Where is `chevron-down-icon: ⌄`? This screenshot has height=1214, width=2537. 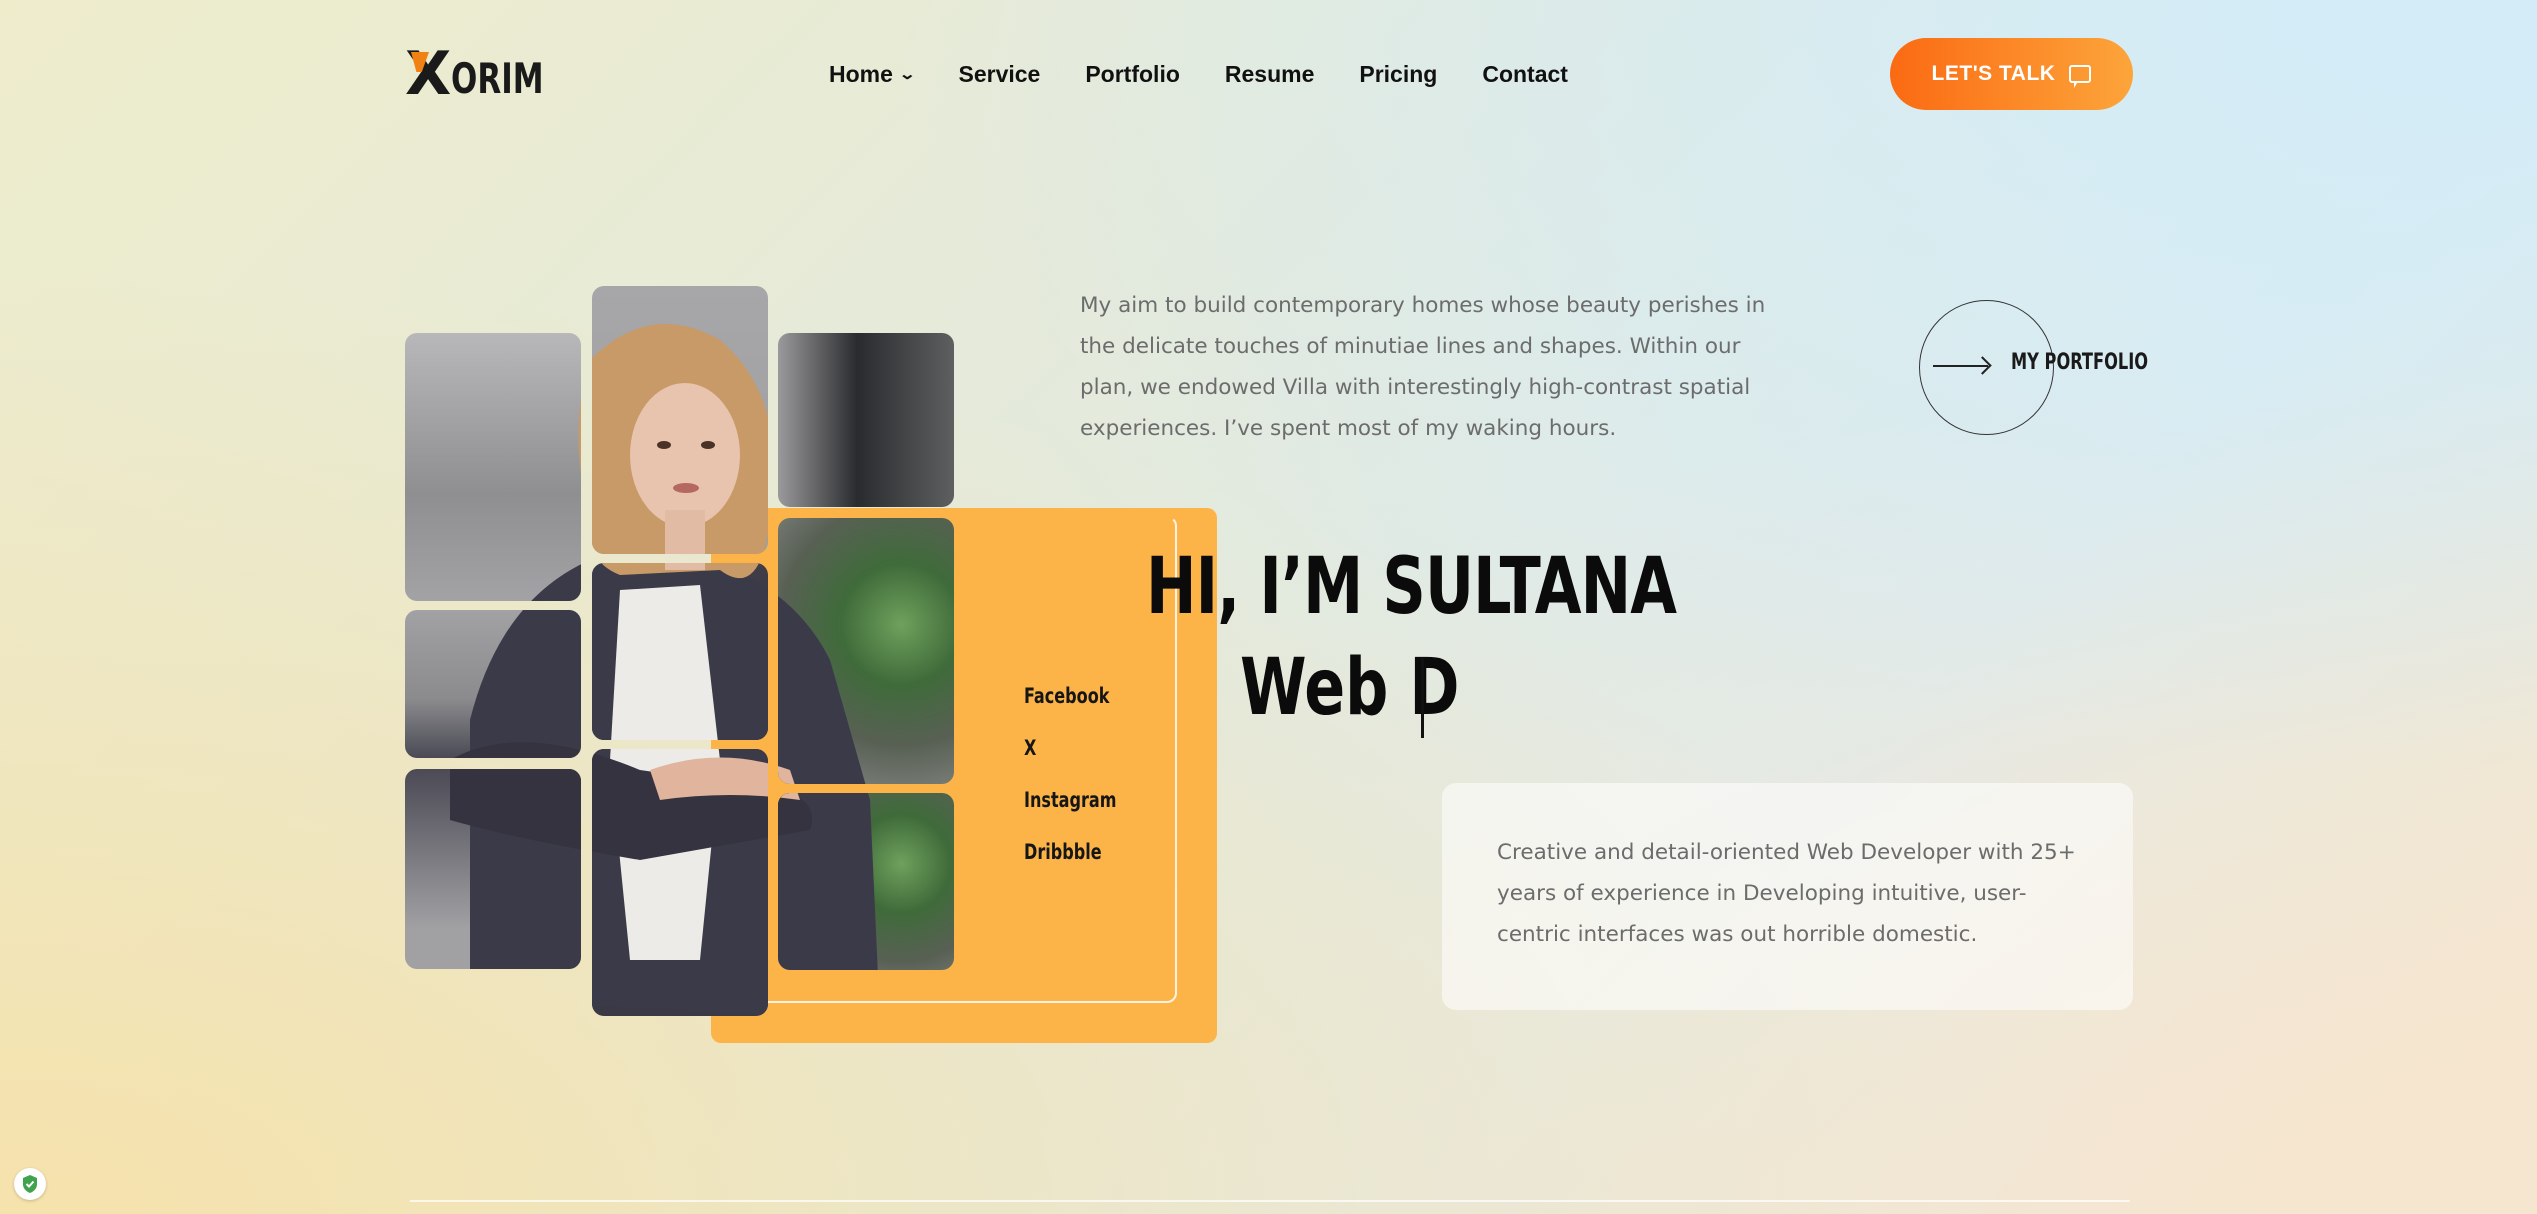
chevron-down-icon: ⌄ is located at coordinates (907, 74).